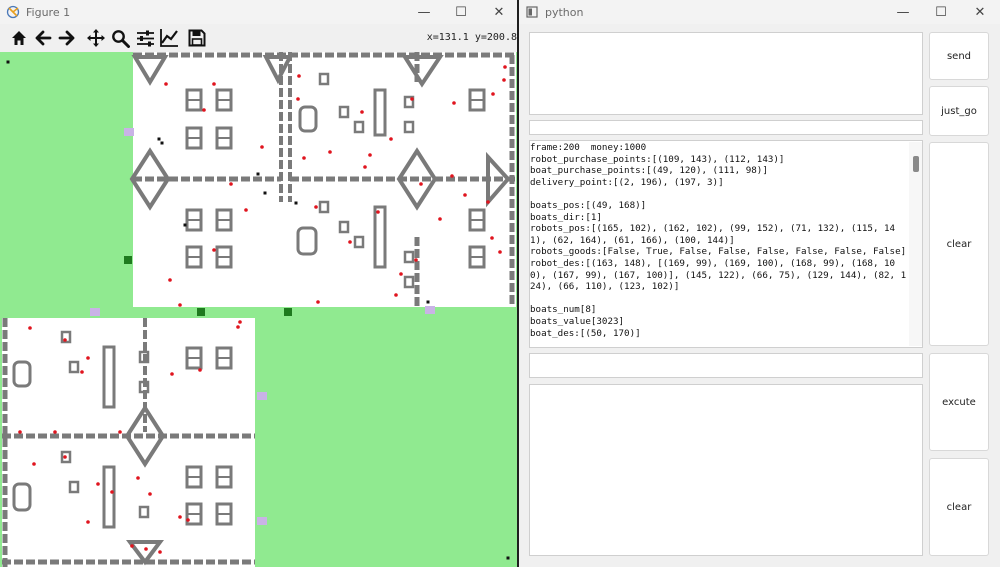 The image size is (1000, 567). Describe the element at coordinates (96, 38) in the screenshot. I see `pan-icon` at that location.